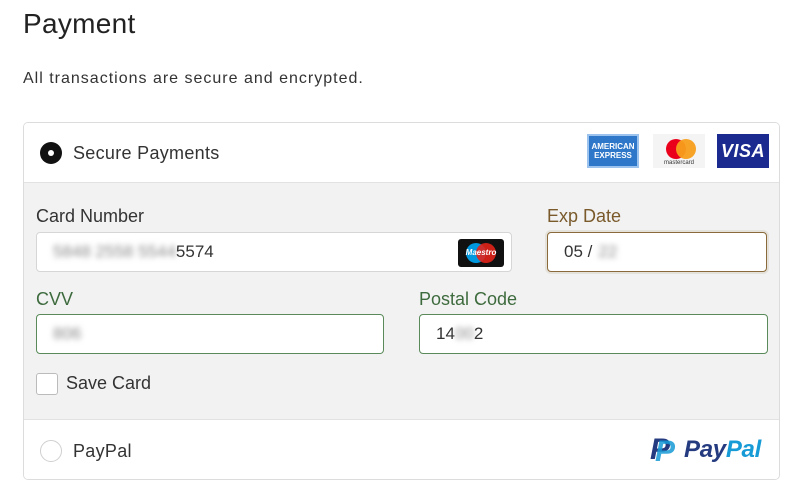 Image resolution: width=800 pixels, height=500 pixels. I want to click on maestro-icon: Maestro, so click(481, 253).